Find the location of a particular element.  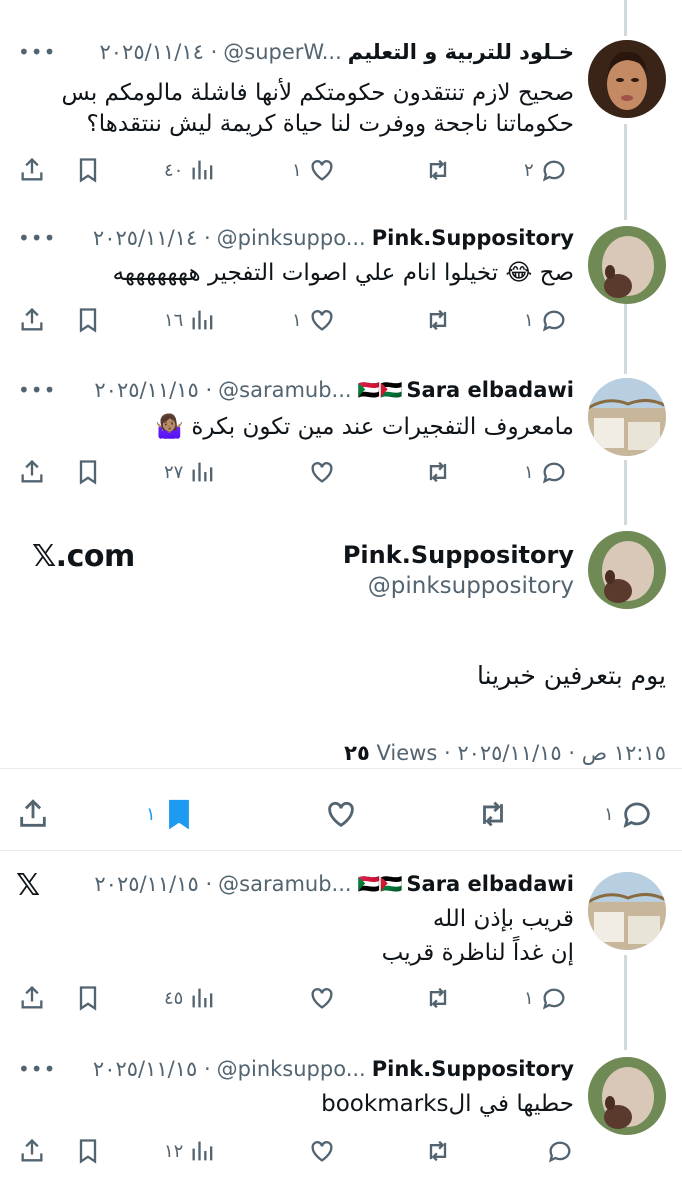

display-name: خـلود للتربية و التعليم is located at coordinates (461, 52).